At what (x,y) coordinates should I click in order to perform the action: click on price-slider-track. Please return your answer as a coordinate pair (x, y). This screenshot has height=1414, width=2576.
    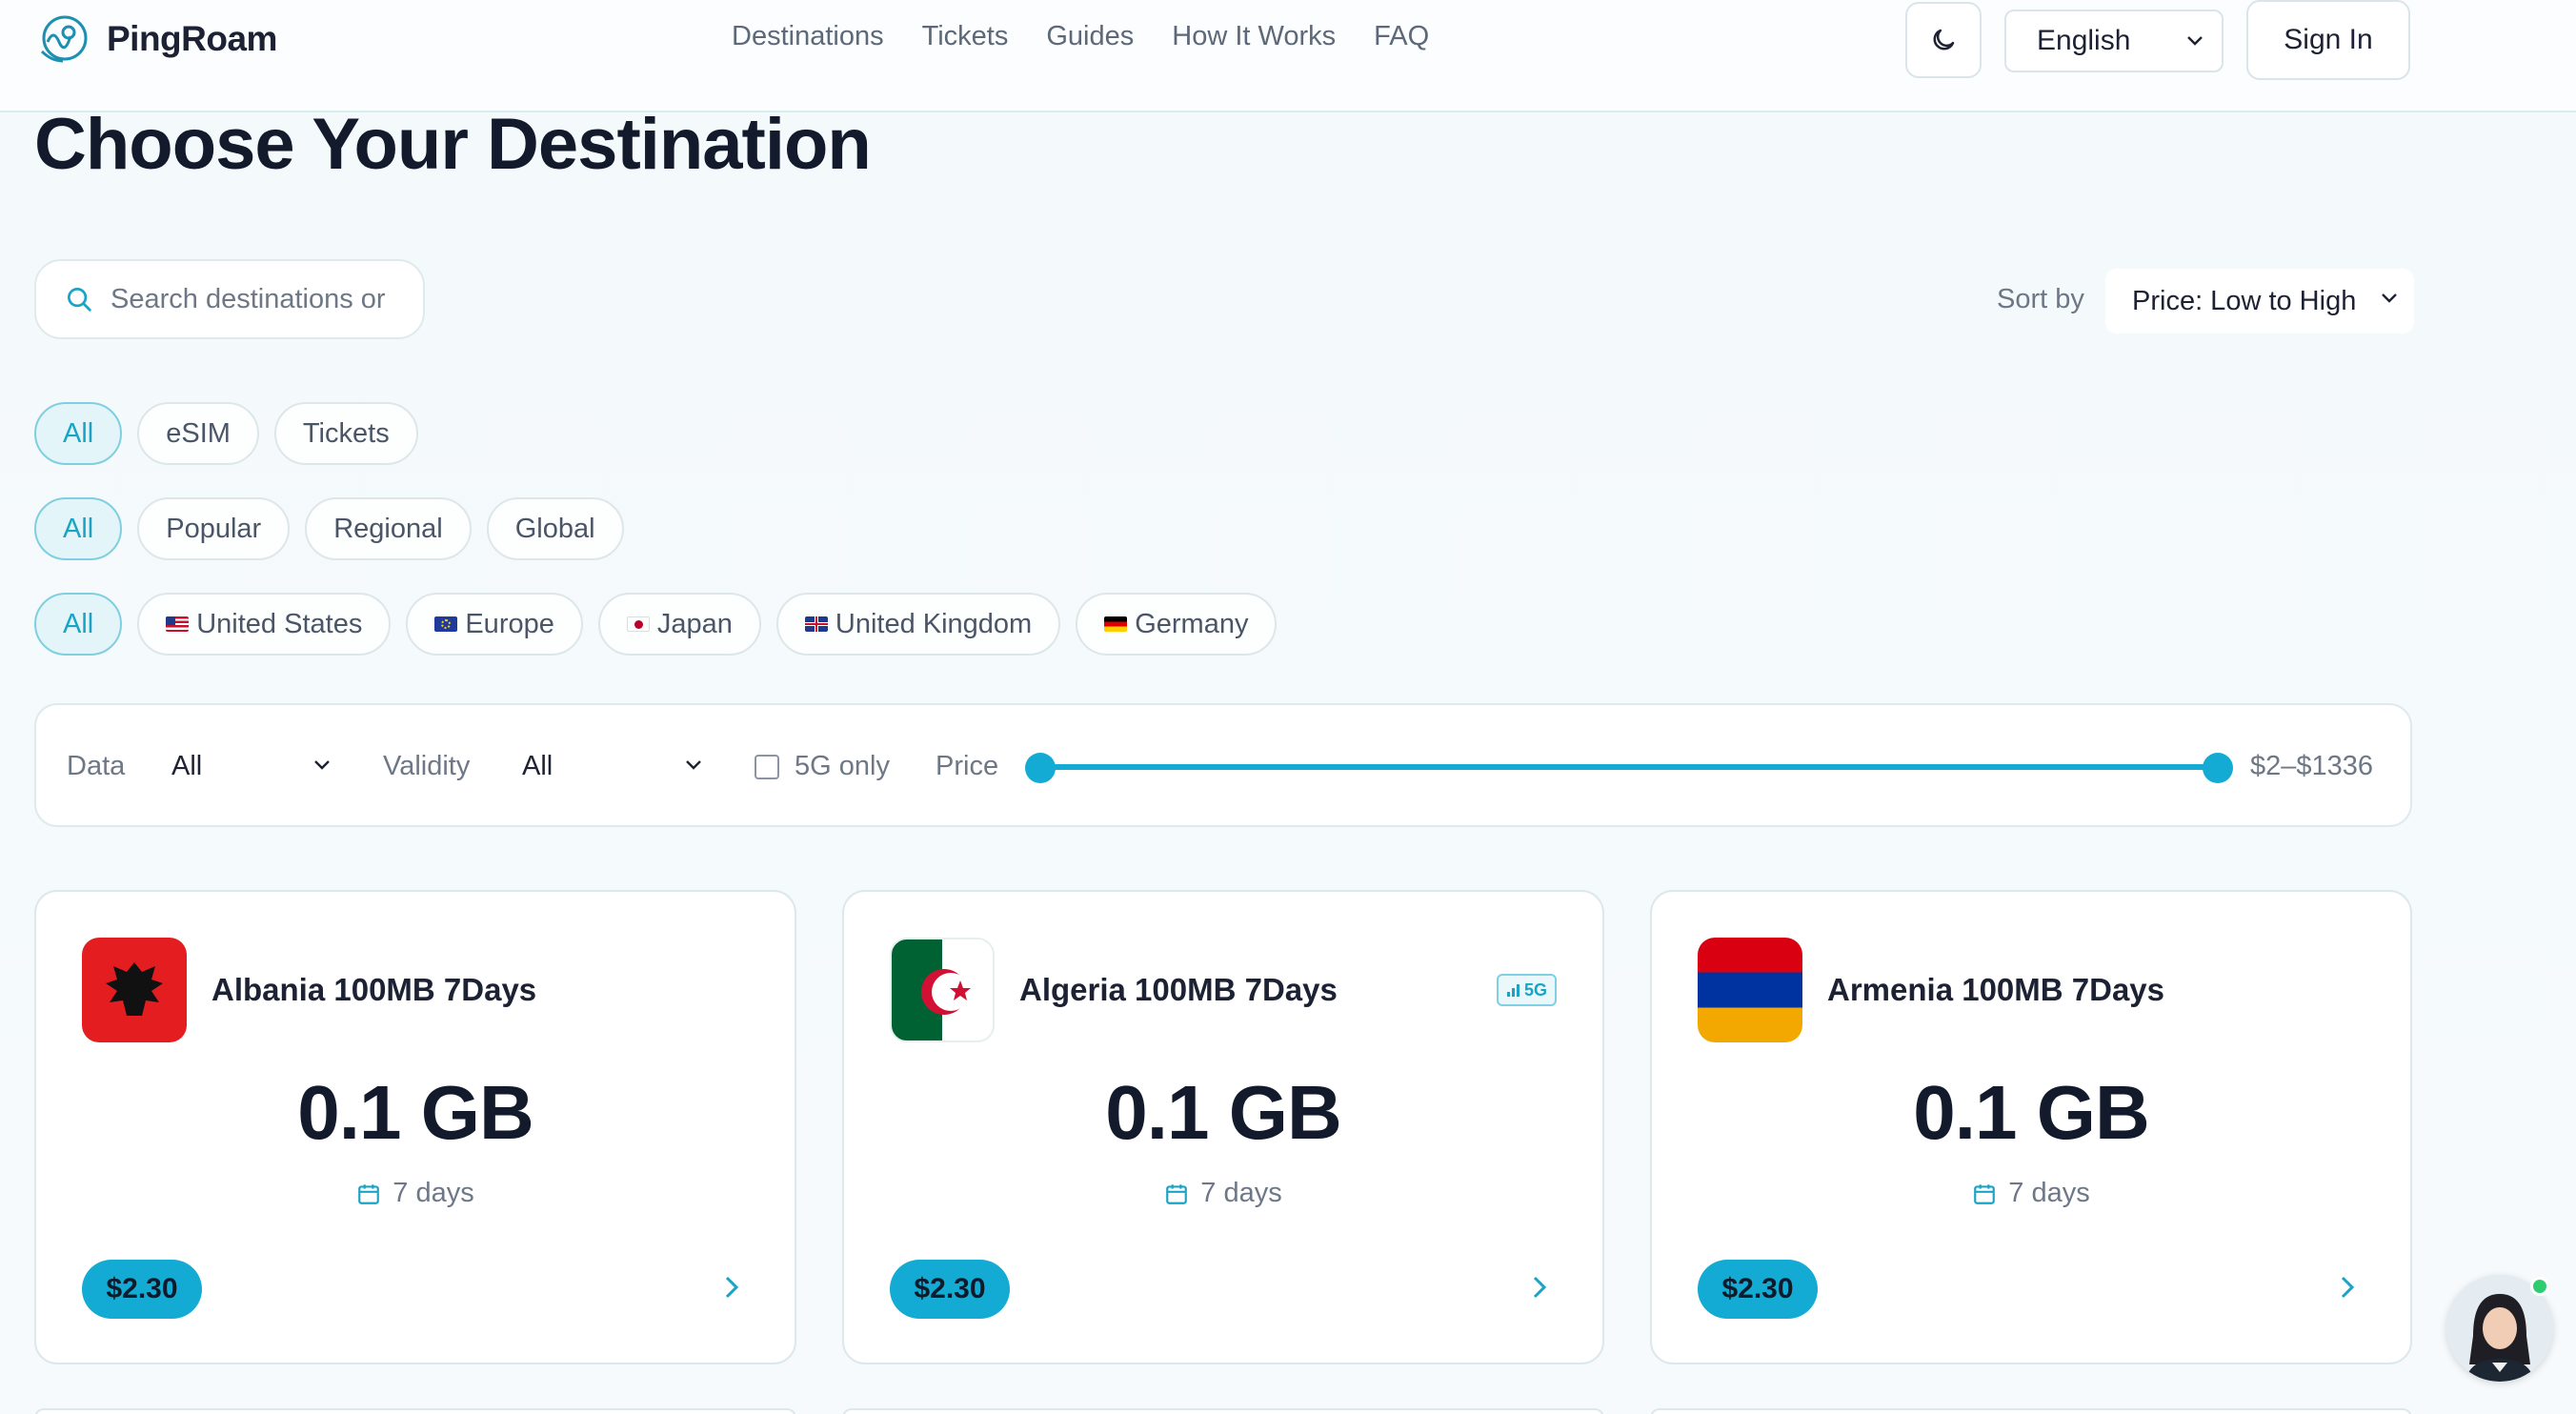
    Looking at the image, I should click on (1629, 767).